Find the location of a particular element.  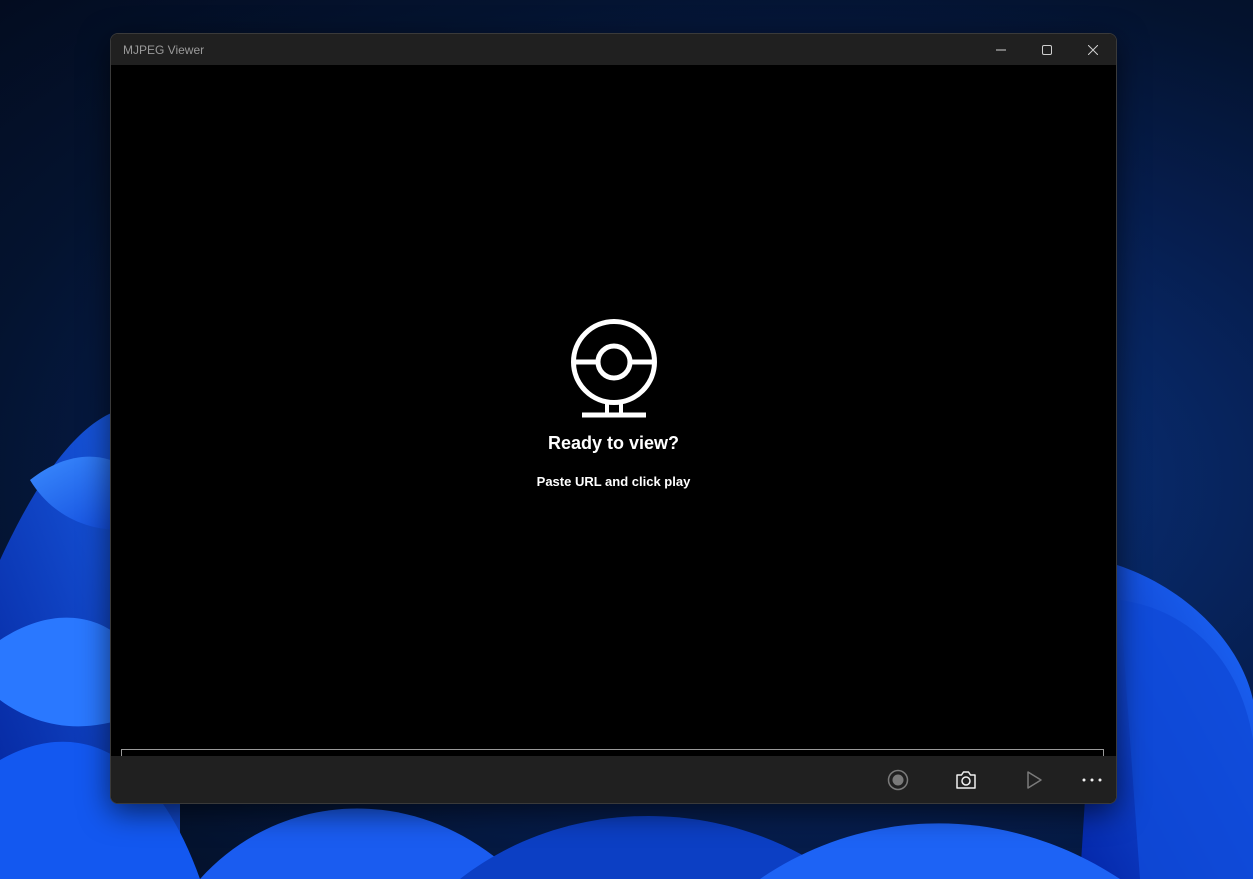

maximize-icon is located at coordinates (1047, 49).